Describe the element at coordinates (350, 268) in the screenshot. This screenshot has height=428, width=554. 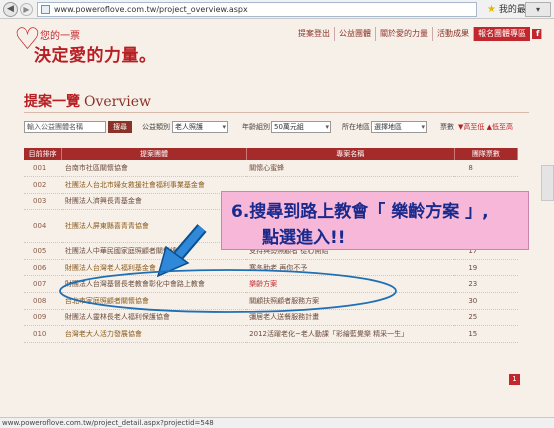
I see `project-name-link: 寒冬助老 再你不予` at that location.